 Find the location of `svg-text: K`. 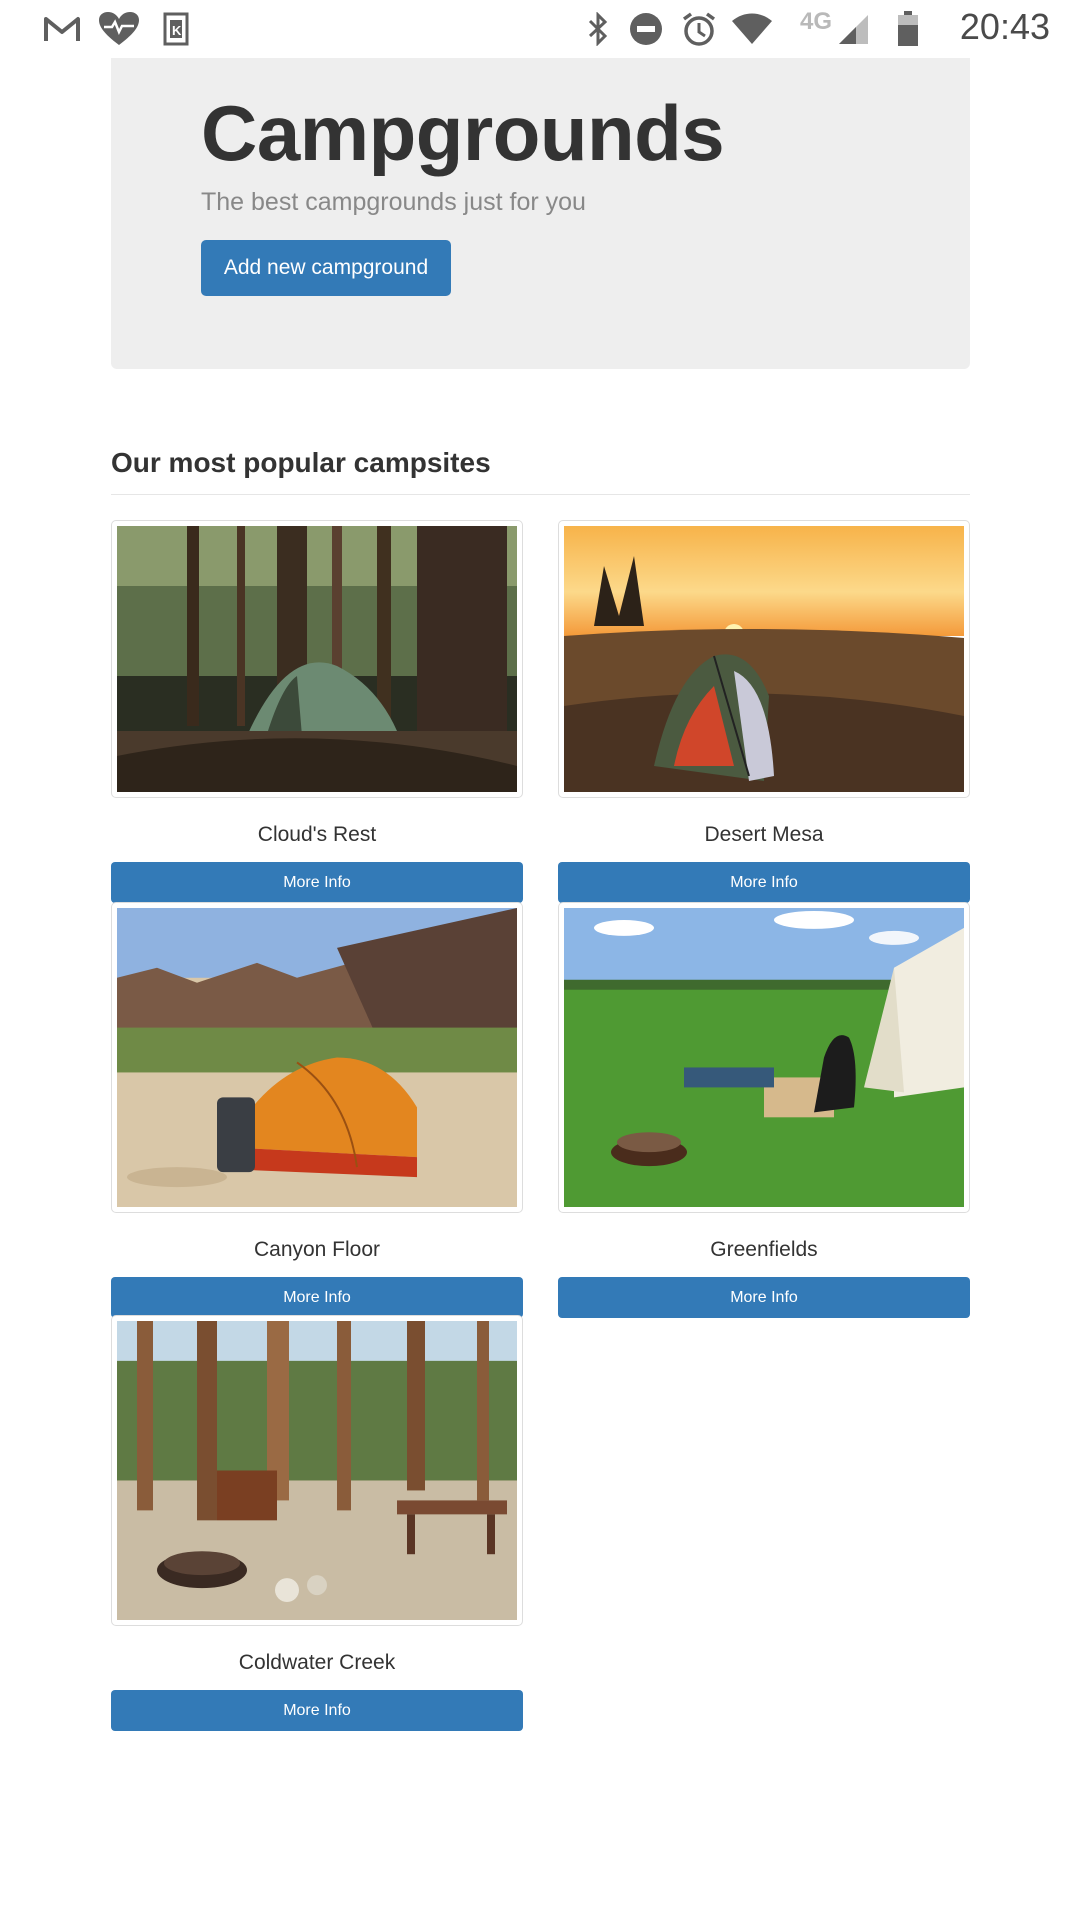

svg-text: K is located at coordinates (177, 30).